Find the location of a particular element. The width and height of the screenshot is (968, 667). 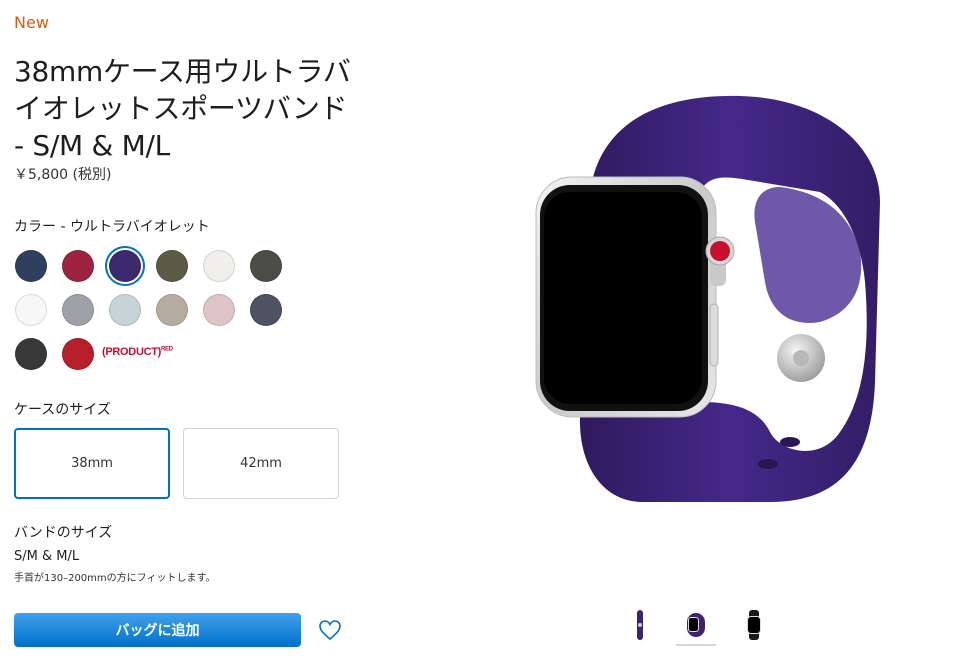

color-swatch-midnight-blue is located at coordinates (31, 266).